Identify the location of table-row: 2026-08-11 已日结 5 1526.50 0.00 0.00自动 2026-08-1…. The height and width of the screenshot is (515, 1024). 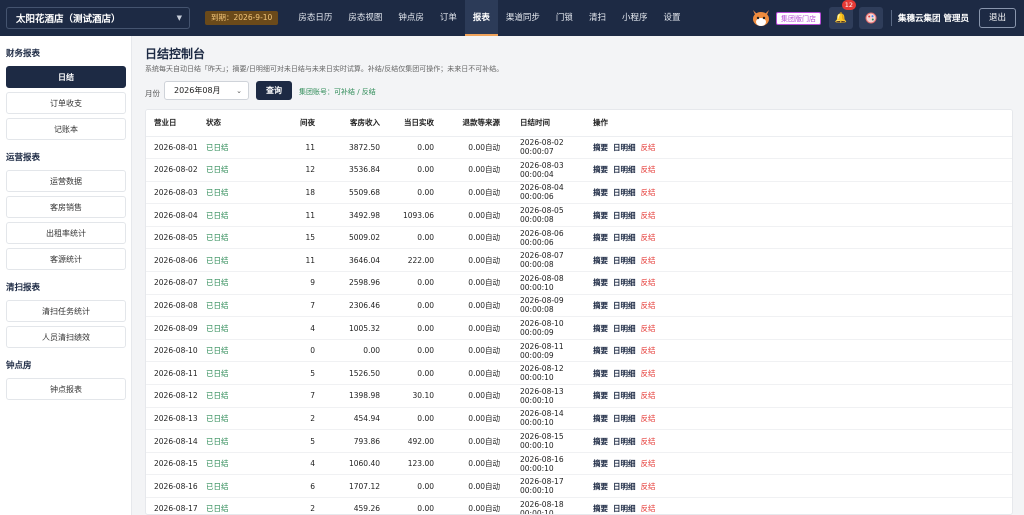
(579, 373).